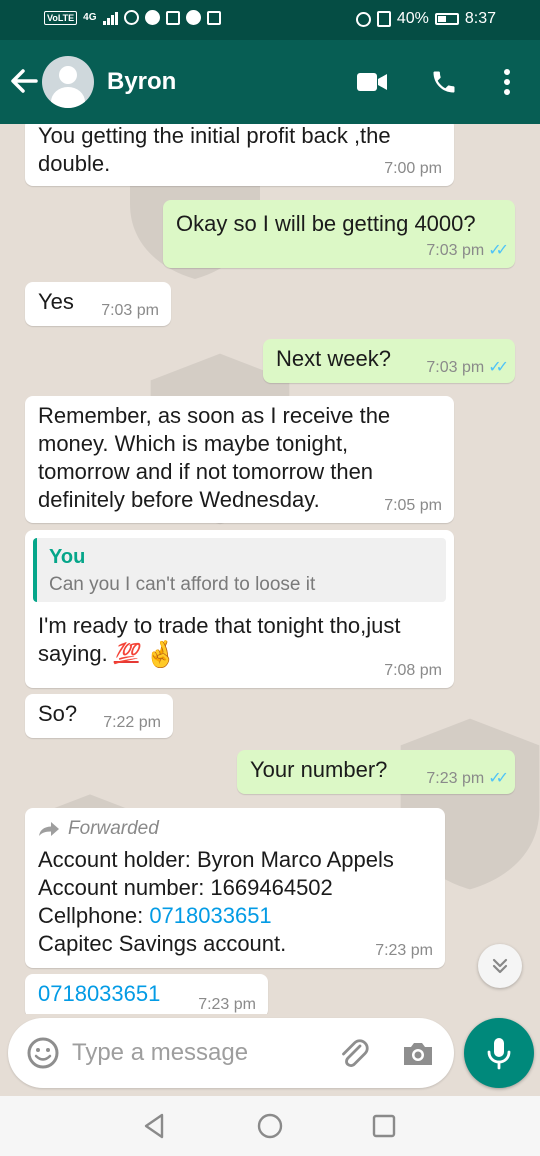 The width and height of the screenshot is (540, 1156). I want to click on emoji-button, so click(43, 1053).